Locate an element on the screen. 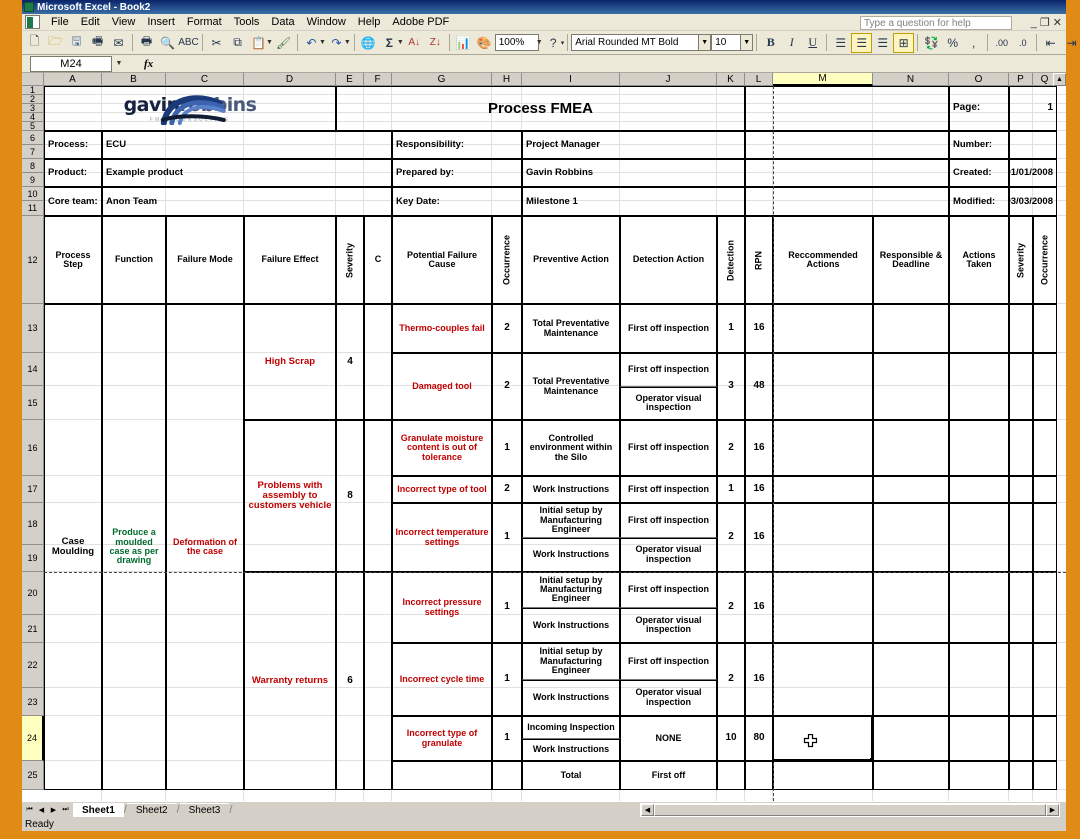 This screenshot has height=839, width=1080. menu-data: Data is located at coordinates (282, 22).